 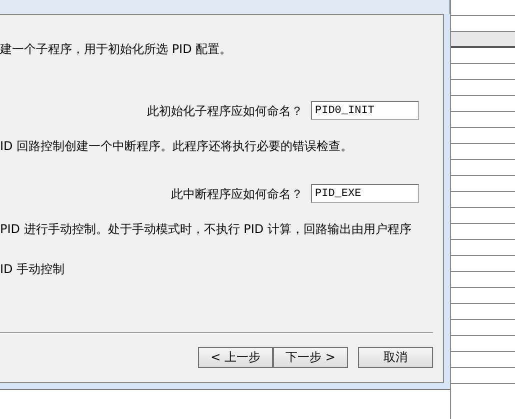 What do you see at coordinates (235, 357) in the screenshot?
I see `back-button: < 上一步` at bounding box center [235, 357].